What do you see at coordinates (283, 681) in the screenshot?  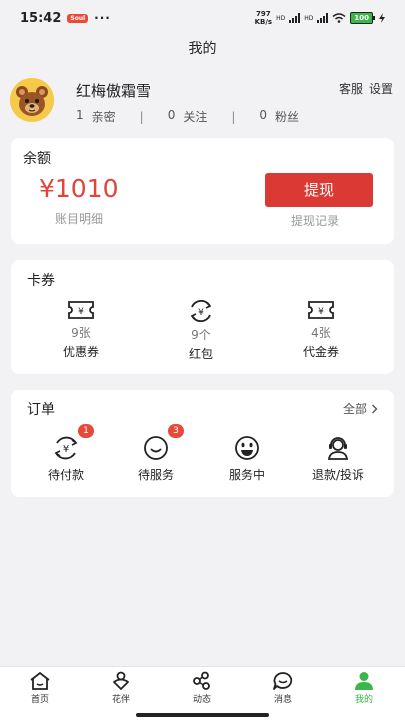 I see `message-icon` at bounding box center [283, 681].